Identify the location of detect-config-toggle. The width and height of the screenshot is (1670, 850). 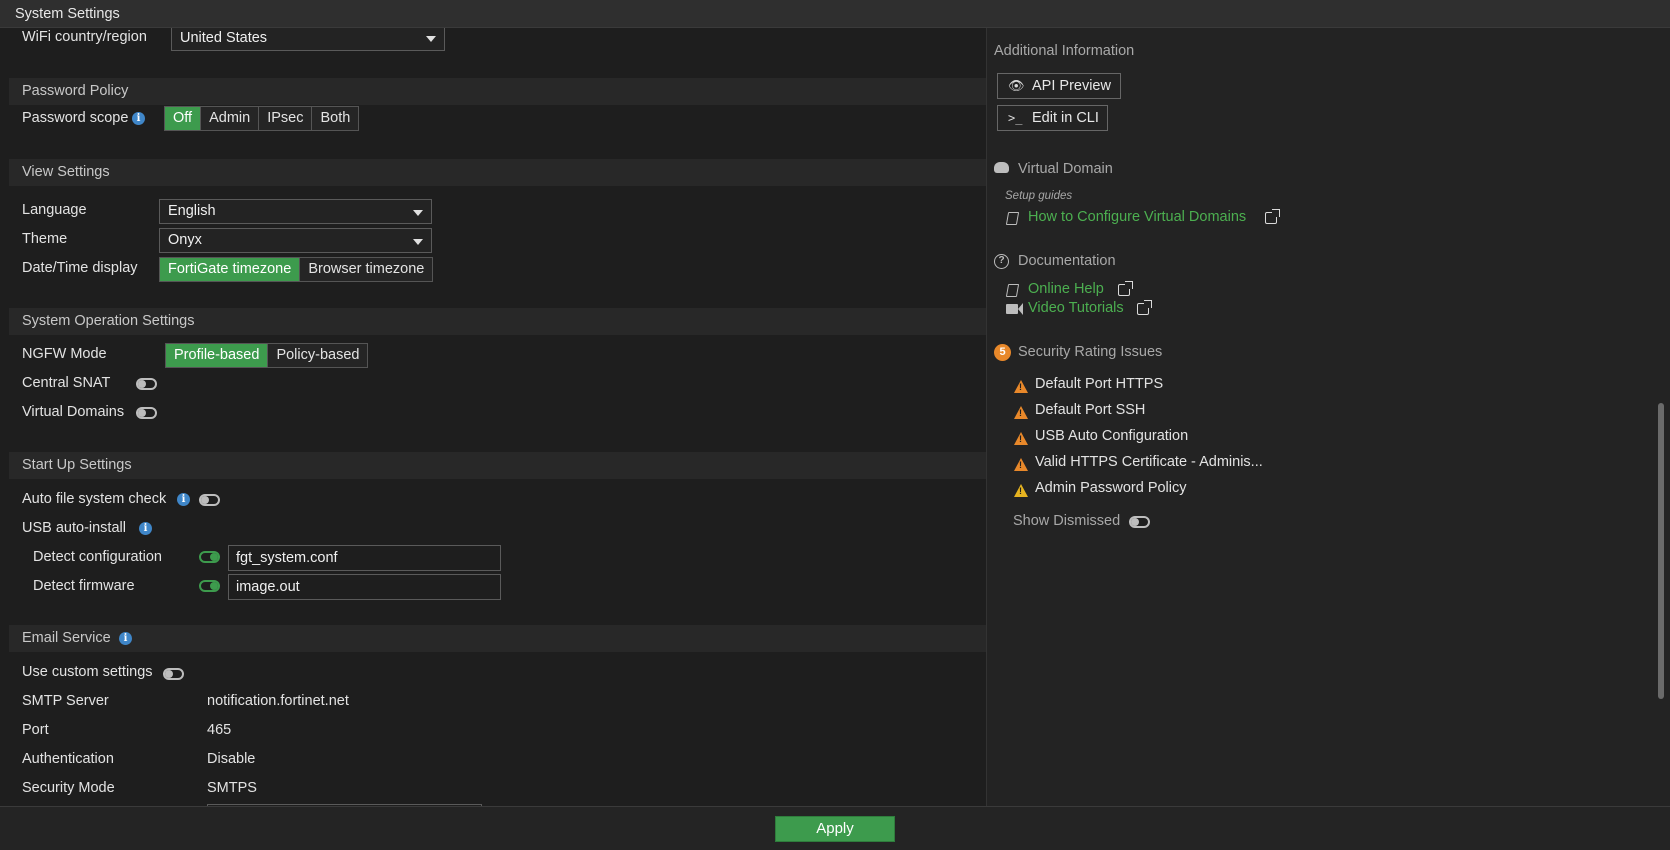
(209, 557).